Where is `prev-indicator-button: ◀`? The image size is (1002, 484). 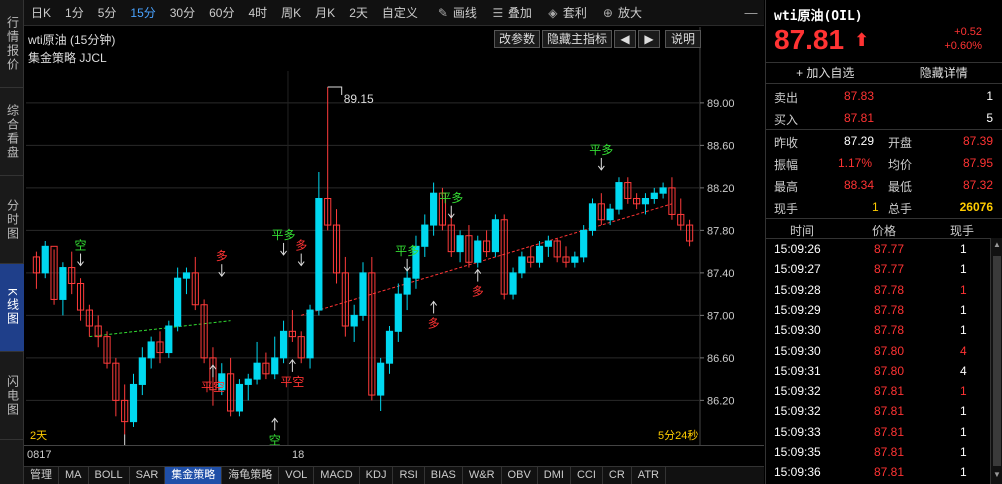
prev-indicator-button: ◀ is located at coordinates (625, 39).